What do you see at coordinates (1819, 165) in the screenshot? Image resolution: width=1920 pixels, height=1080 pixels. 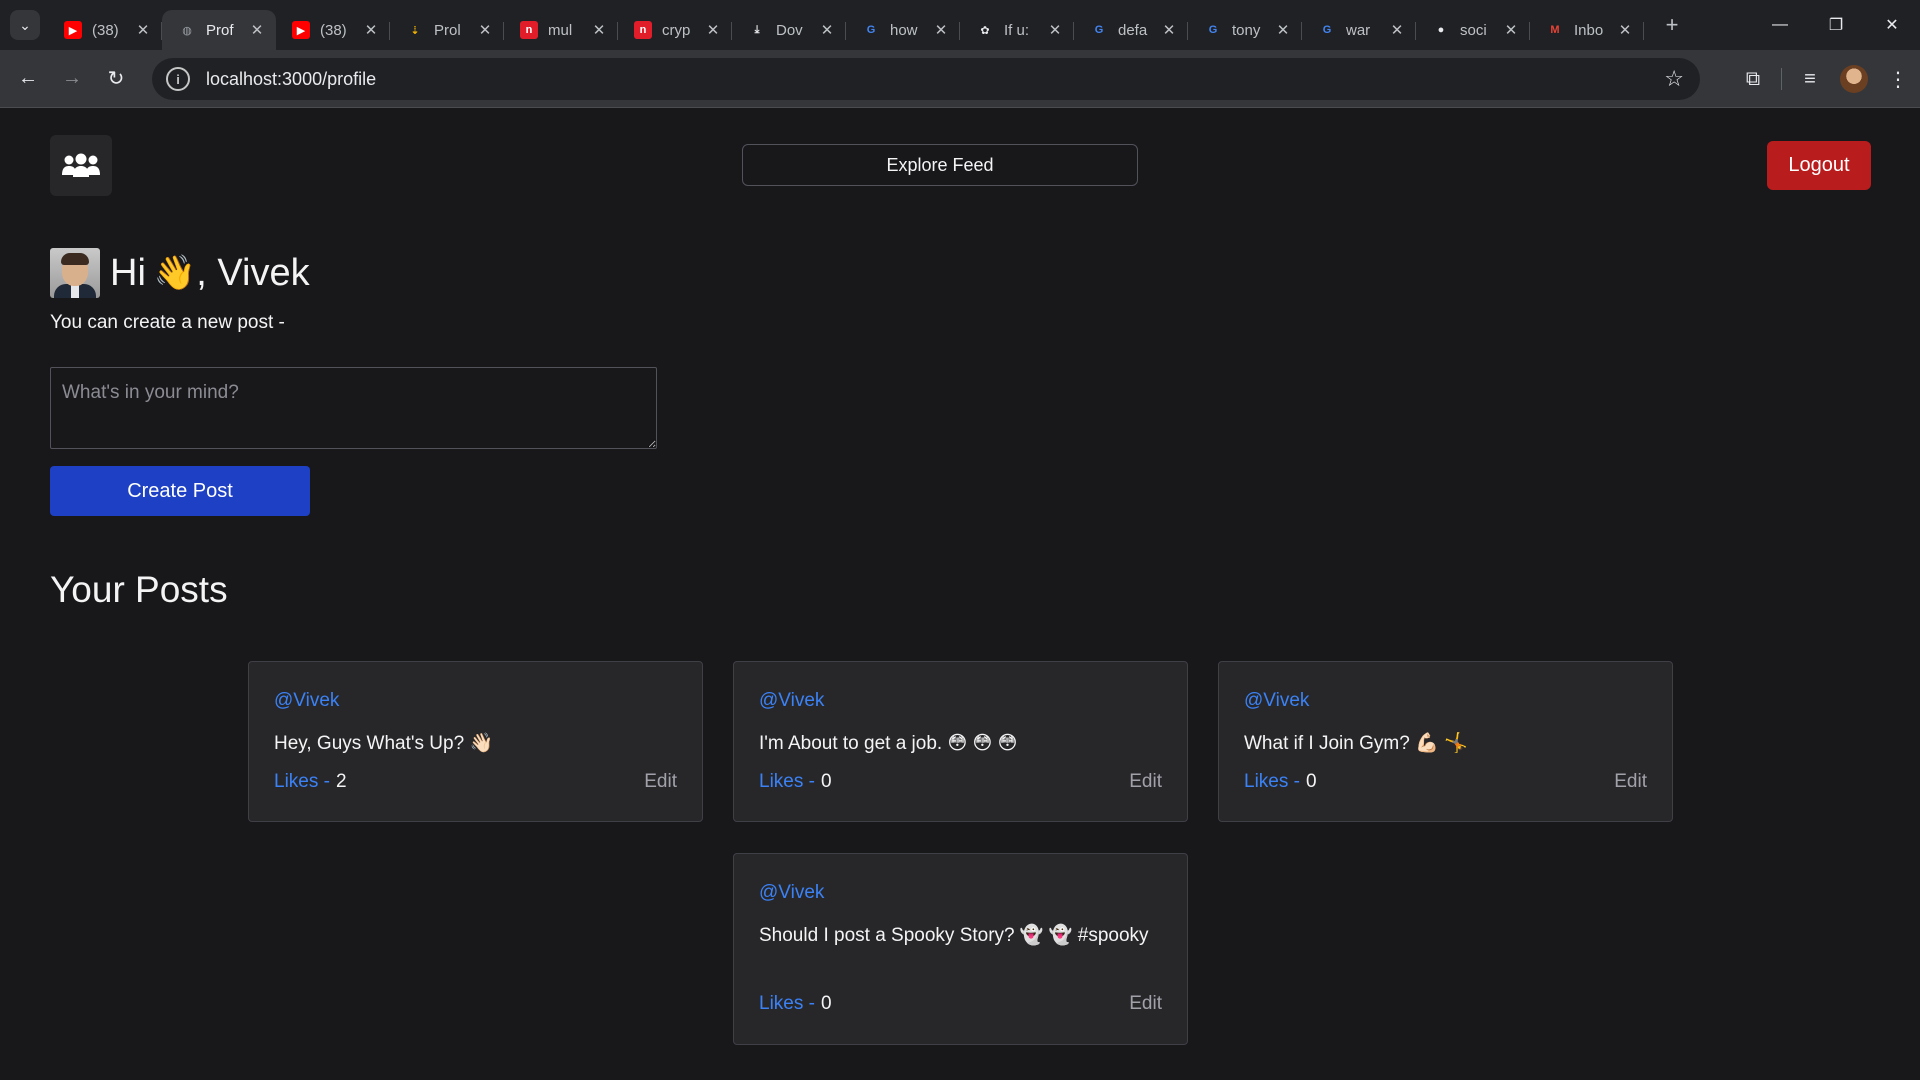 I see `logout-button: Logout` at bounding box center [1819, 165].